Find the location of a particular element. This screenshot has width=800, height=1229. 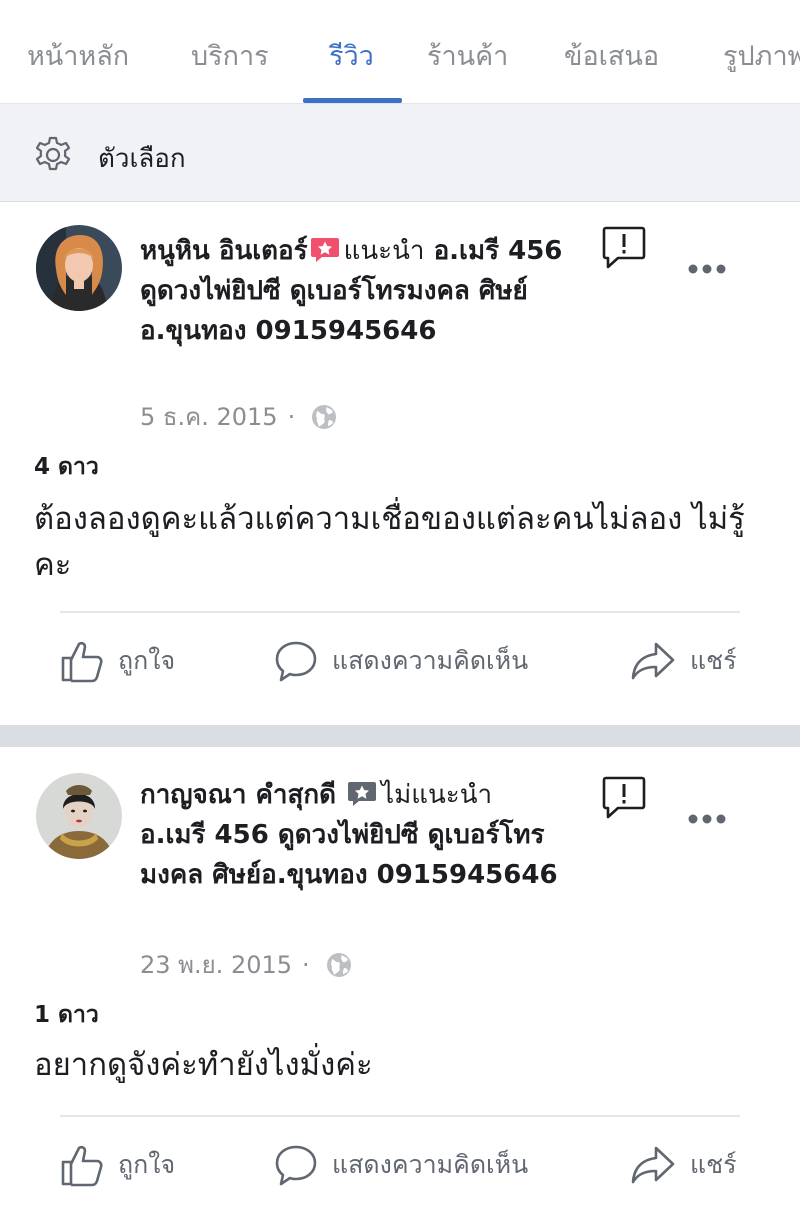

review-text: อยากดูจังค่ะทำยังไงมั่งค่ะ is located at coordinates (203, 1065).